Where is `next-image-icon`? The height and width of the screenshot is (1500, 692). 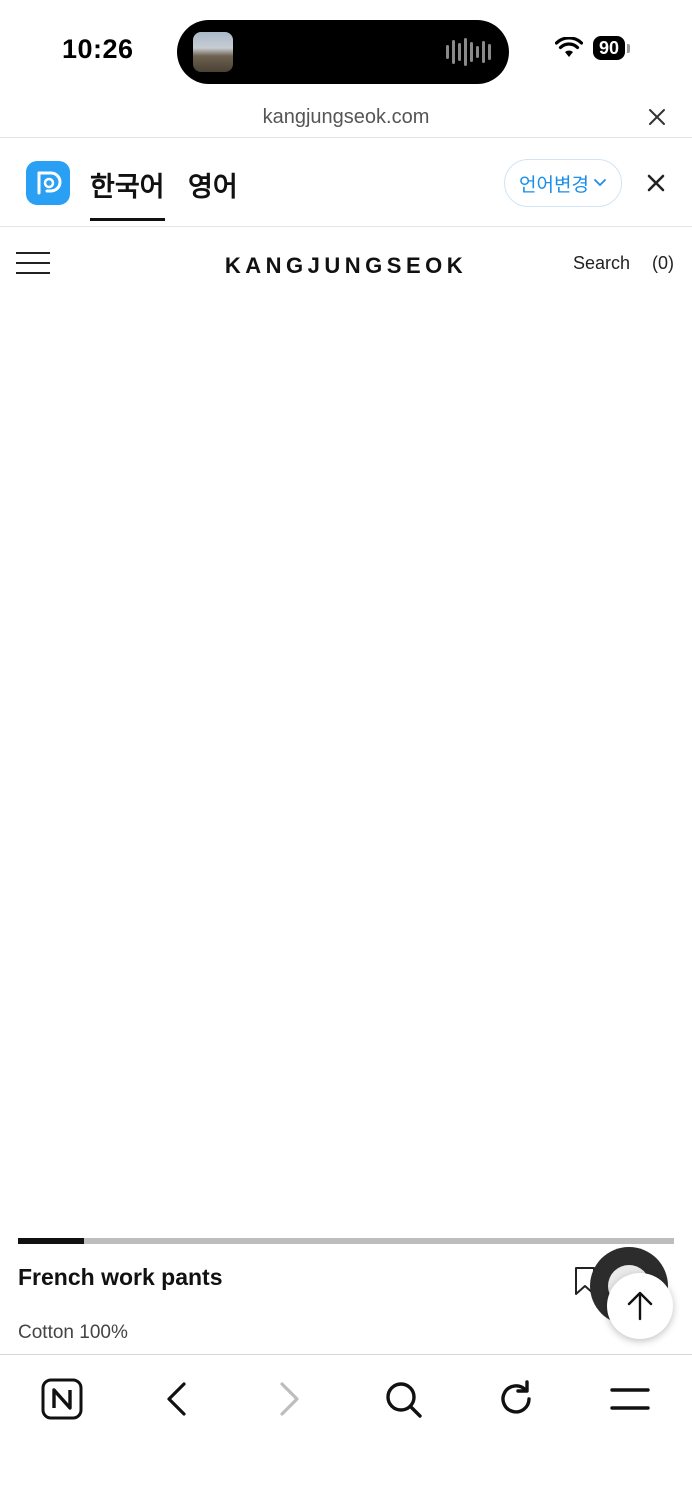
next-image-icon is located at coordinates (644, 752).